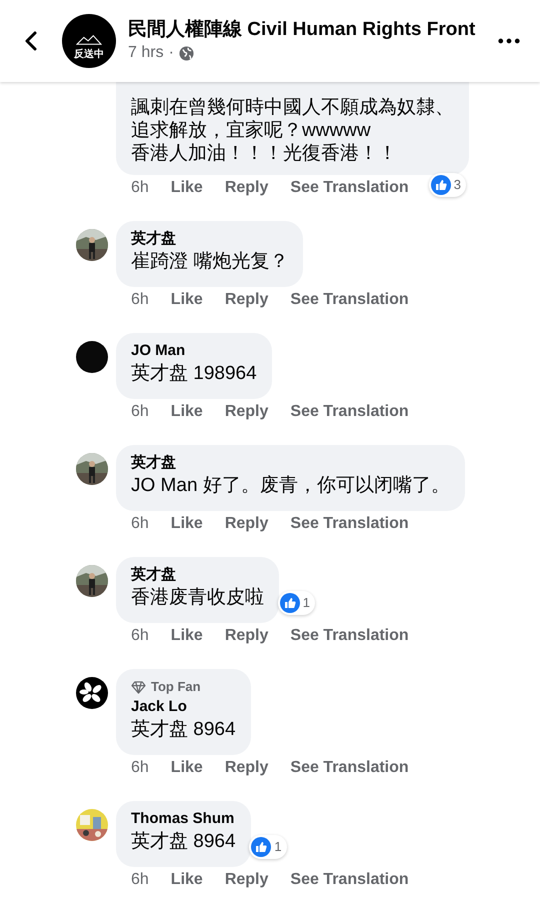  Describe the element at coordinates (302, 30) in the screenshot. I see `page-name: 民間人權陣線 Civil Human Rights Front` at that location.